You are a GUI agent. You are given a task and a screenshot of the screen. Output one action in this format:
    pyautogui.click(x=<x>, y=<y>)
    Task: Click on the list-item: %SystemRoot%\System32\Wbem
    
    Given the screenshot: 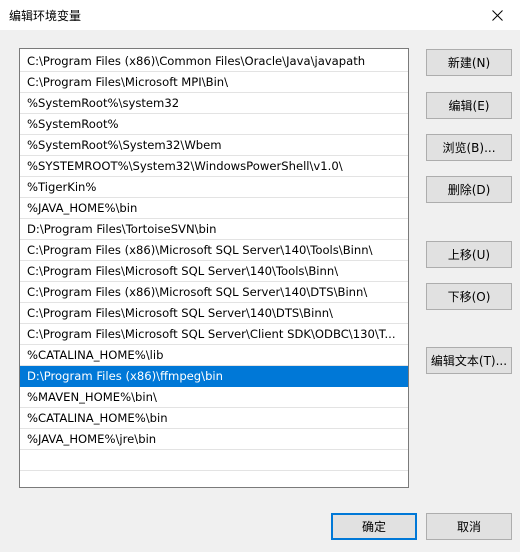 What is the action you would take?
    pyautogui.click(x=214, y=145)
    